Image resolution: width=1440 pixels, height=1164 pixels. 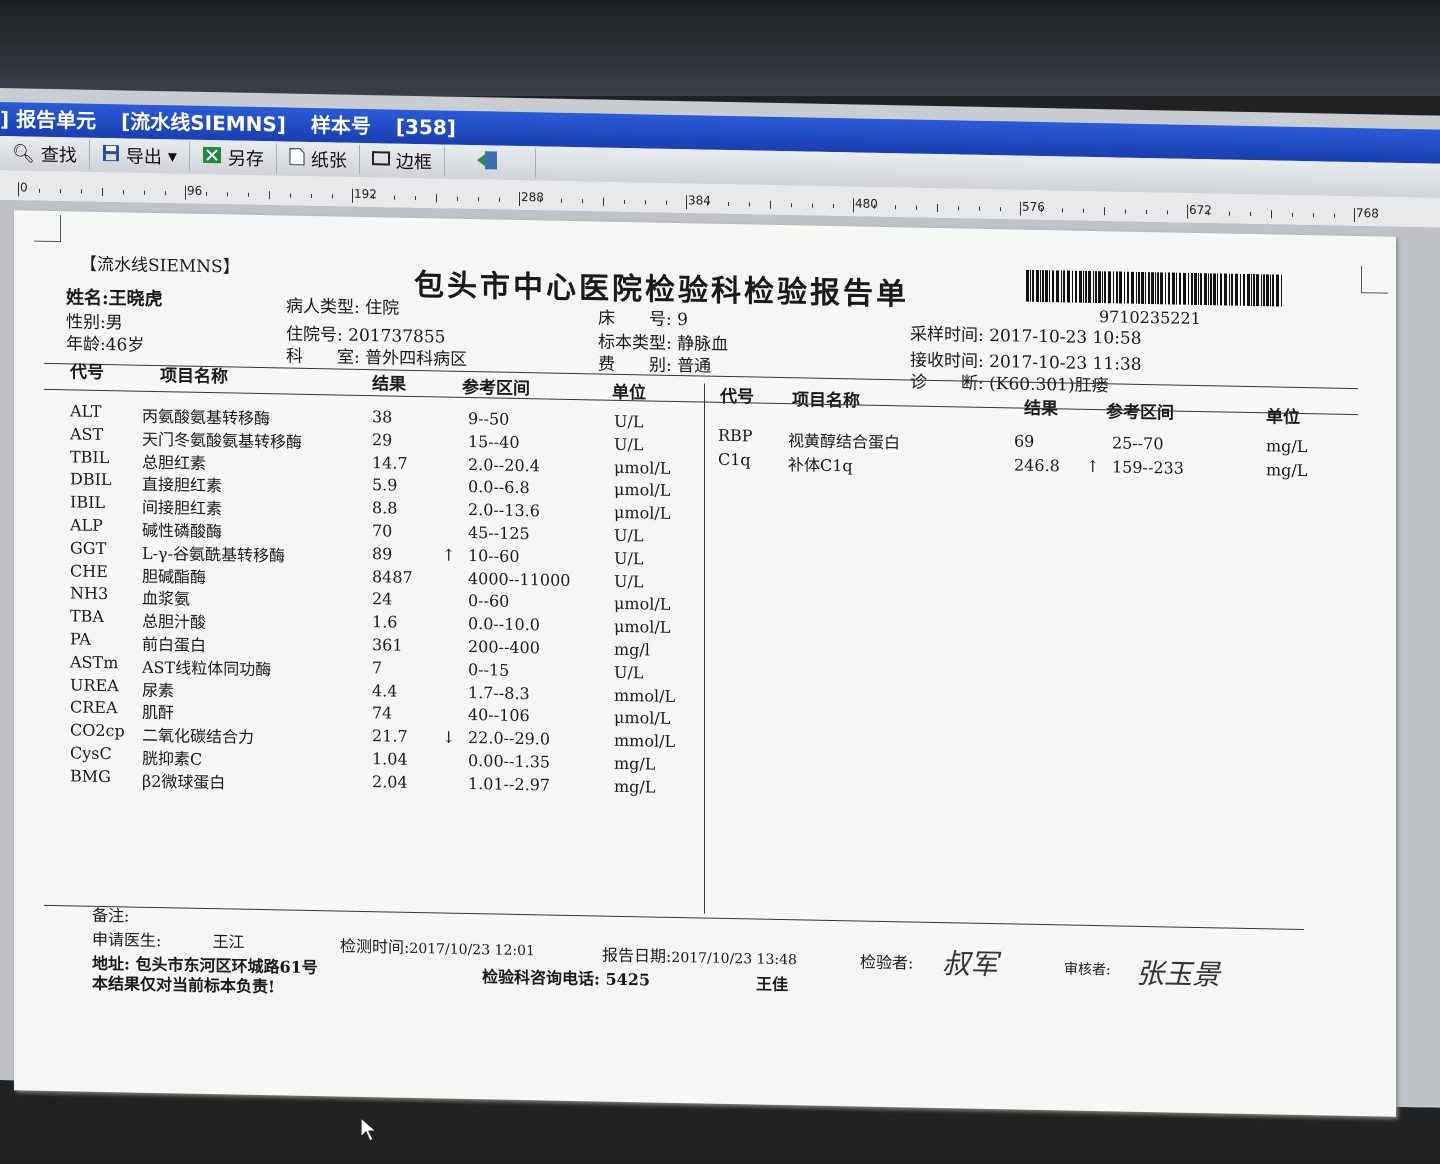 What do you see at coordinates (203, 123) in the screenshot?
I see `title-instrument: [流水线SIEMNS]` at bounding box center [203, 123].